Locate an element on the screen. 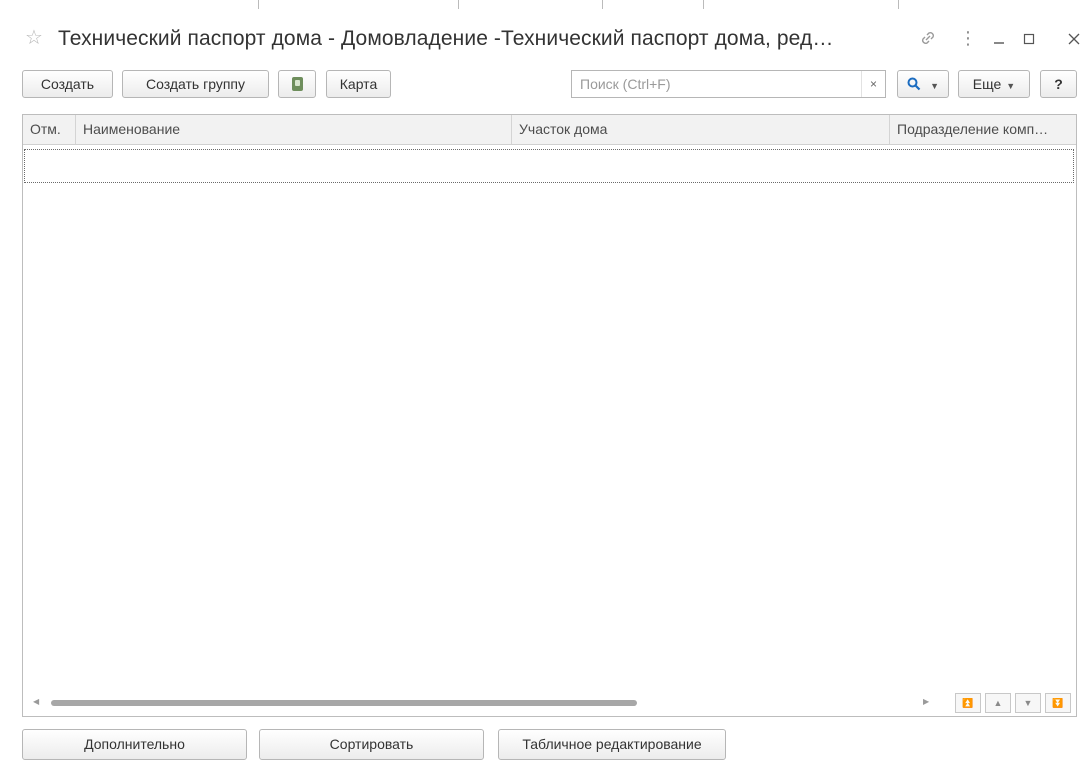  maximize-icon is located at coordinates (1029, 38).